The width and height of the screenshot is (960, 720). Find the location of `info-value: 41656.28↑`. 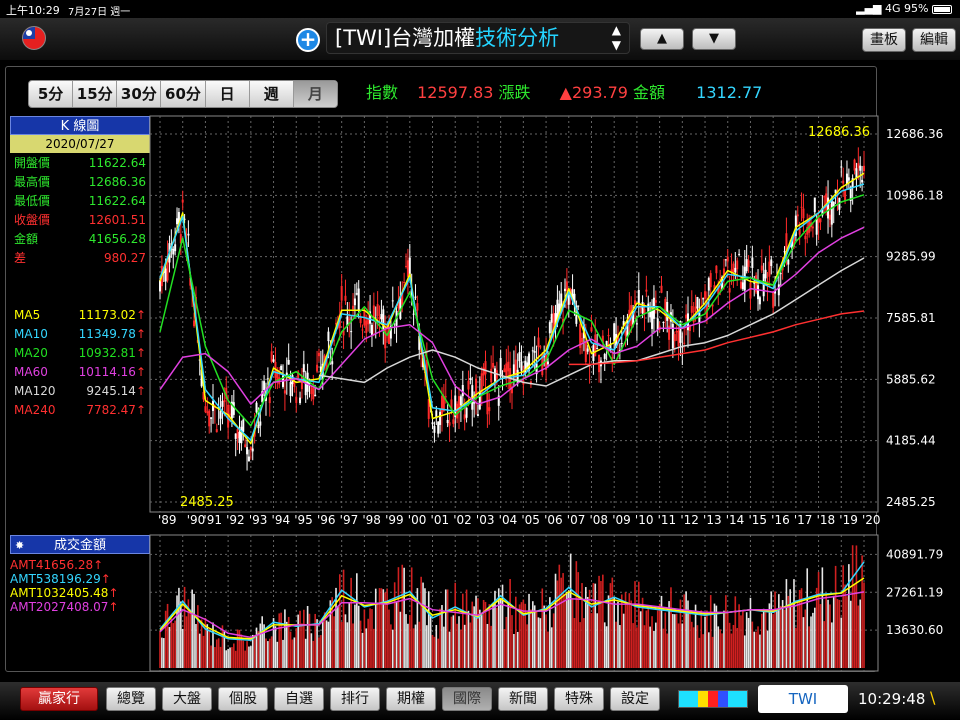

info-value: 41656.28↑ is located at coordinates (69, 565).